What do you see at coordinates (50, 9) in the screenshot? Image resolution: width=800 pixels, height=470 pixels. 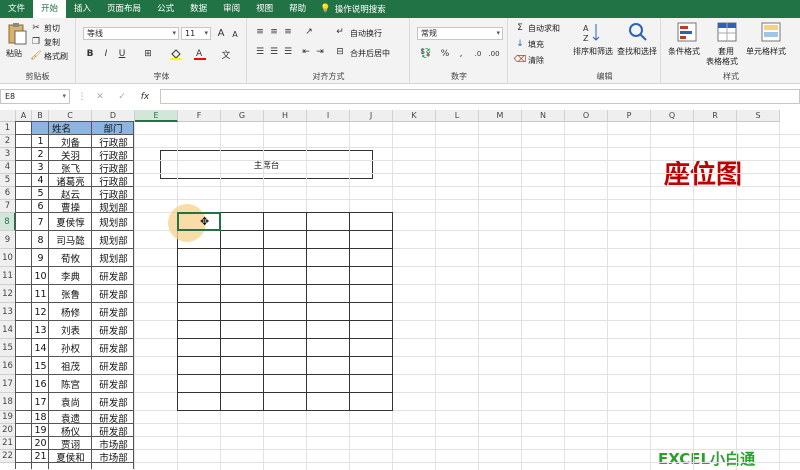 I see `tab-1: 开始` at bounding box center [50, 9].